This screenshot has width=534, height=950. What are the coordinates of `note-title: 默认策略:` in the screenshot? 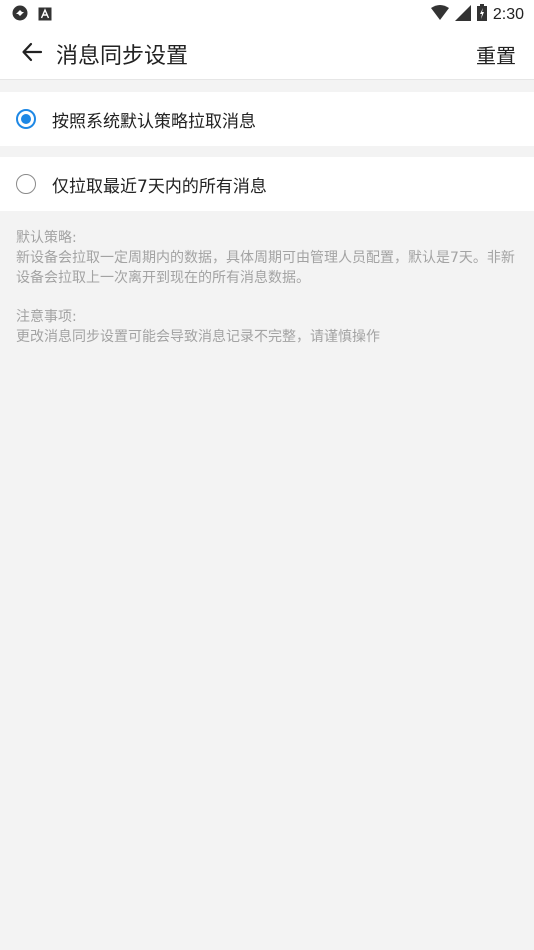 It's located at (46, 238).